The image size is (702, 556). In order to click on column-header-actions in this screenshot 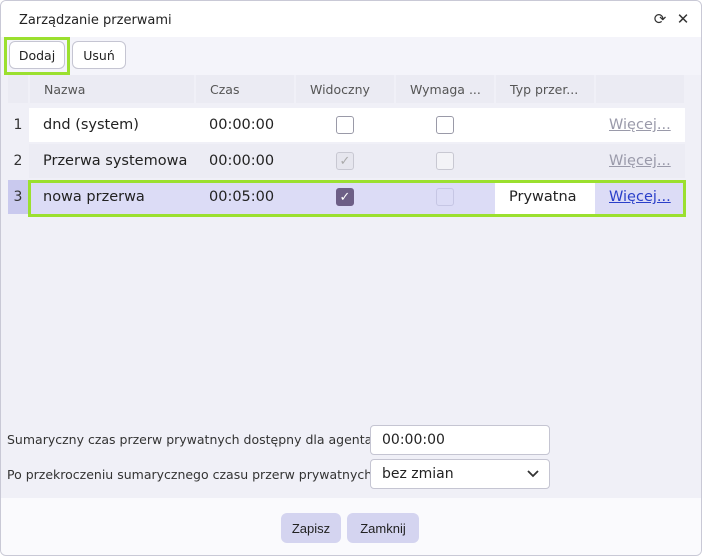, I will do `click(640, 89)`.